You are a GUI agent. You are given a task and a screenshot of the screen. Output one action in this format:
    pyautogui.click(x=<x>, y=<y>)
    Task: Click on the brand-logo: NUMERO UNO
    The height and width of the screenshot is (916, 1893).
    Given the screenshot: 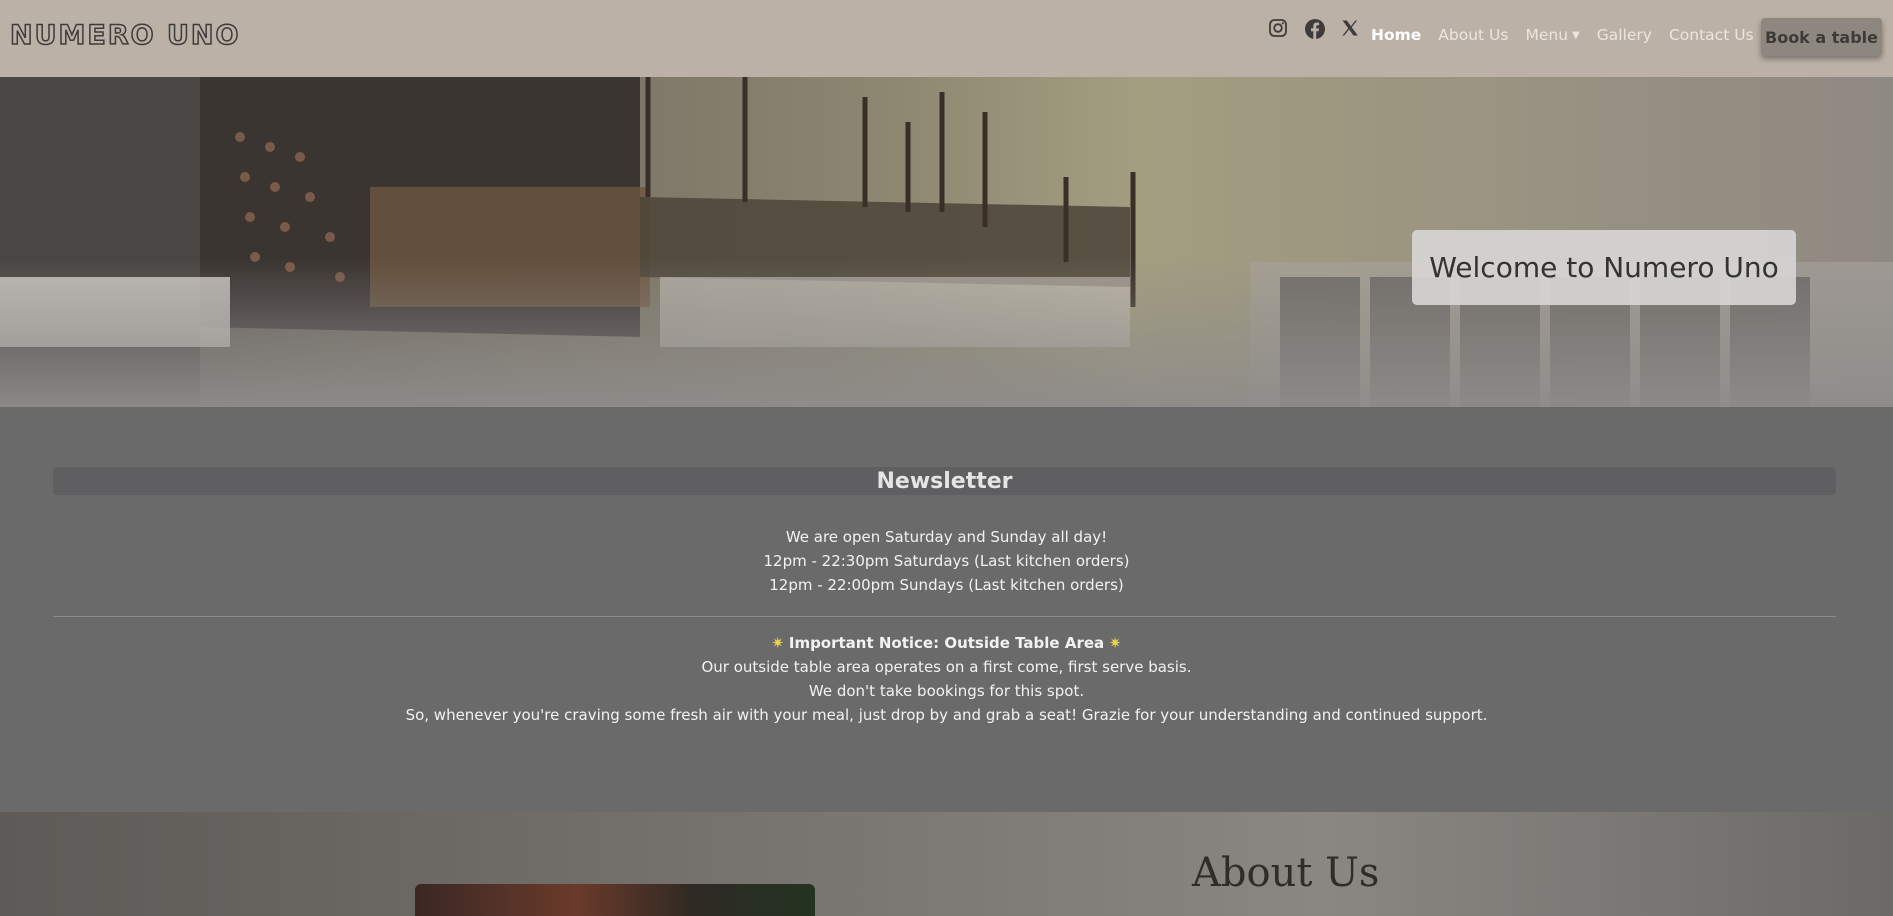 What is the action you would take?
    pyautogui.click(x=124, y=35)
    